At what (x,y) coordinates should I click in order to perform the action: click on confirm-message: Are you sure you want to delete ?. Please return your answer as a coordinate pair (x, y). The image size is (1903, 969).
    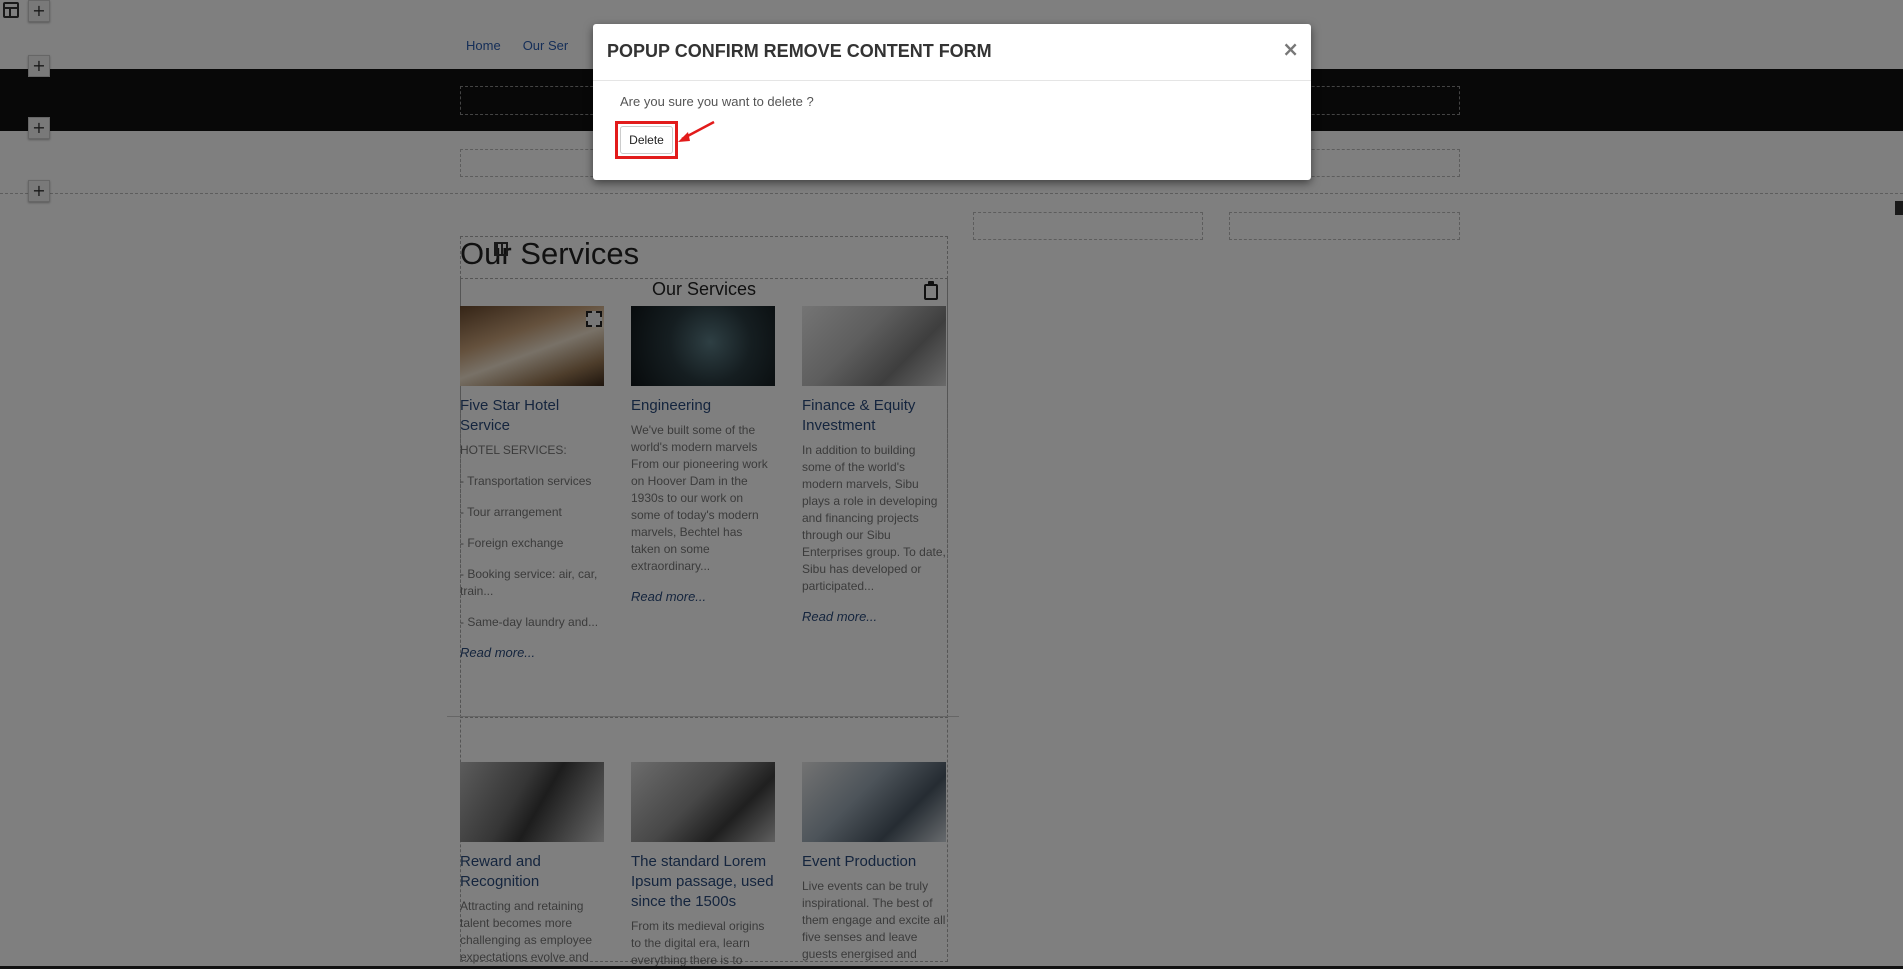
    Looking at the image, I should click on (717, 101).